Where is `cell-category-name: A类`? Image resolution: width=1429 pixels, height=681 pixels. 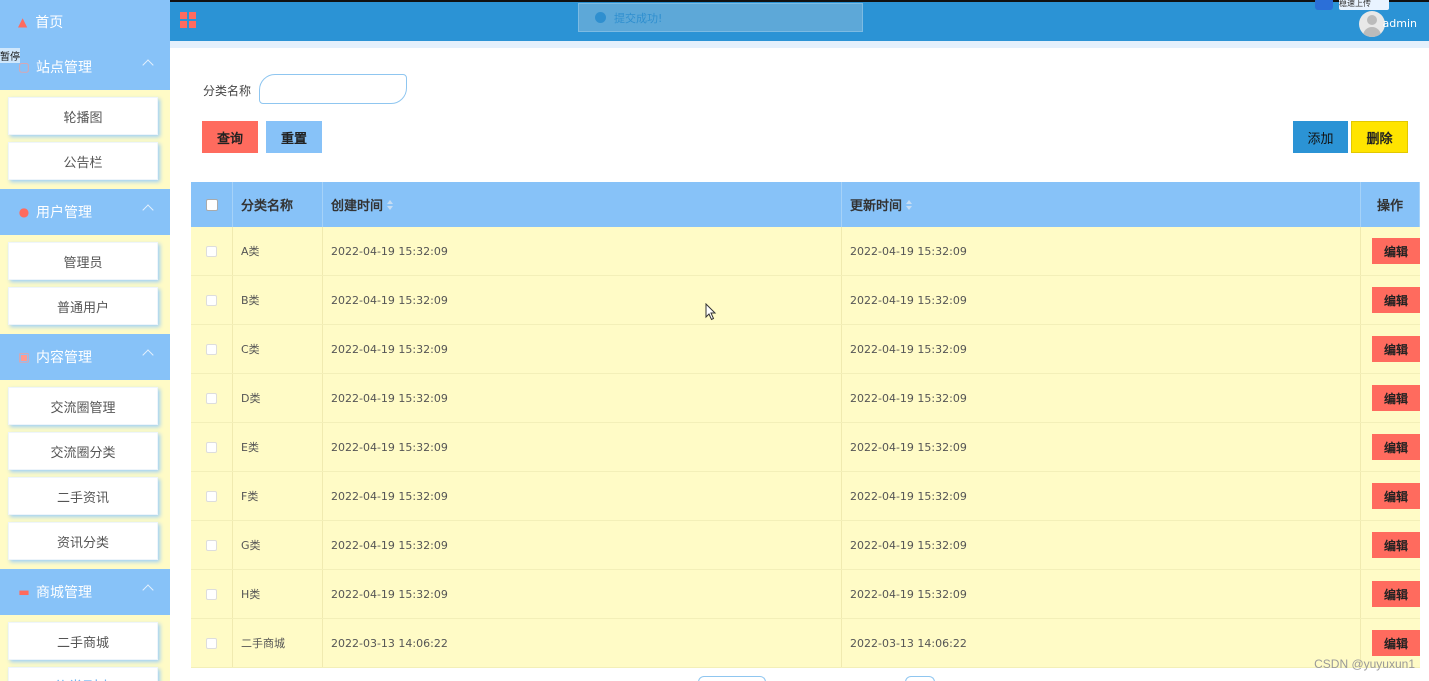 cell-category-name: A类 is located at coordinates (278, 251).